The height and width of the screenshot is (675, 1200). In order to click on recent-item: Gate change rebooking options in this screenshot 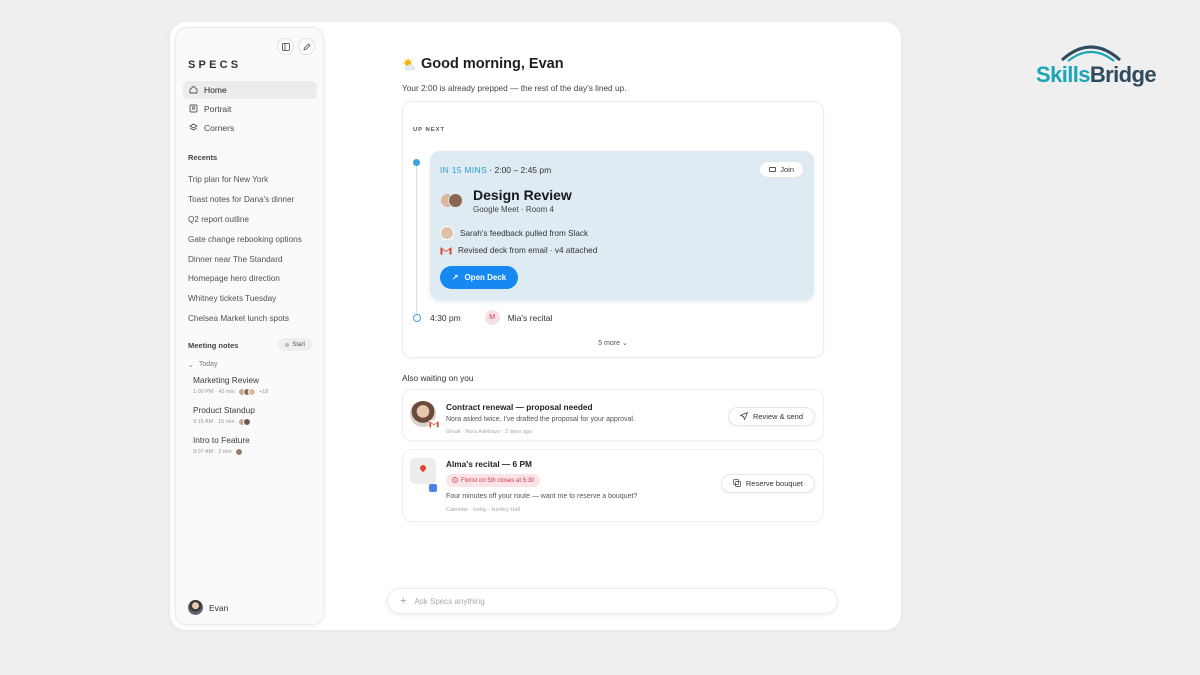, I will do `click(253, 240)`.